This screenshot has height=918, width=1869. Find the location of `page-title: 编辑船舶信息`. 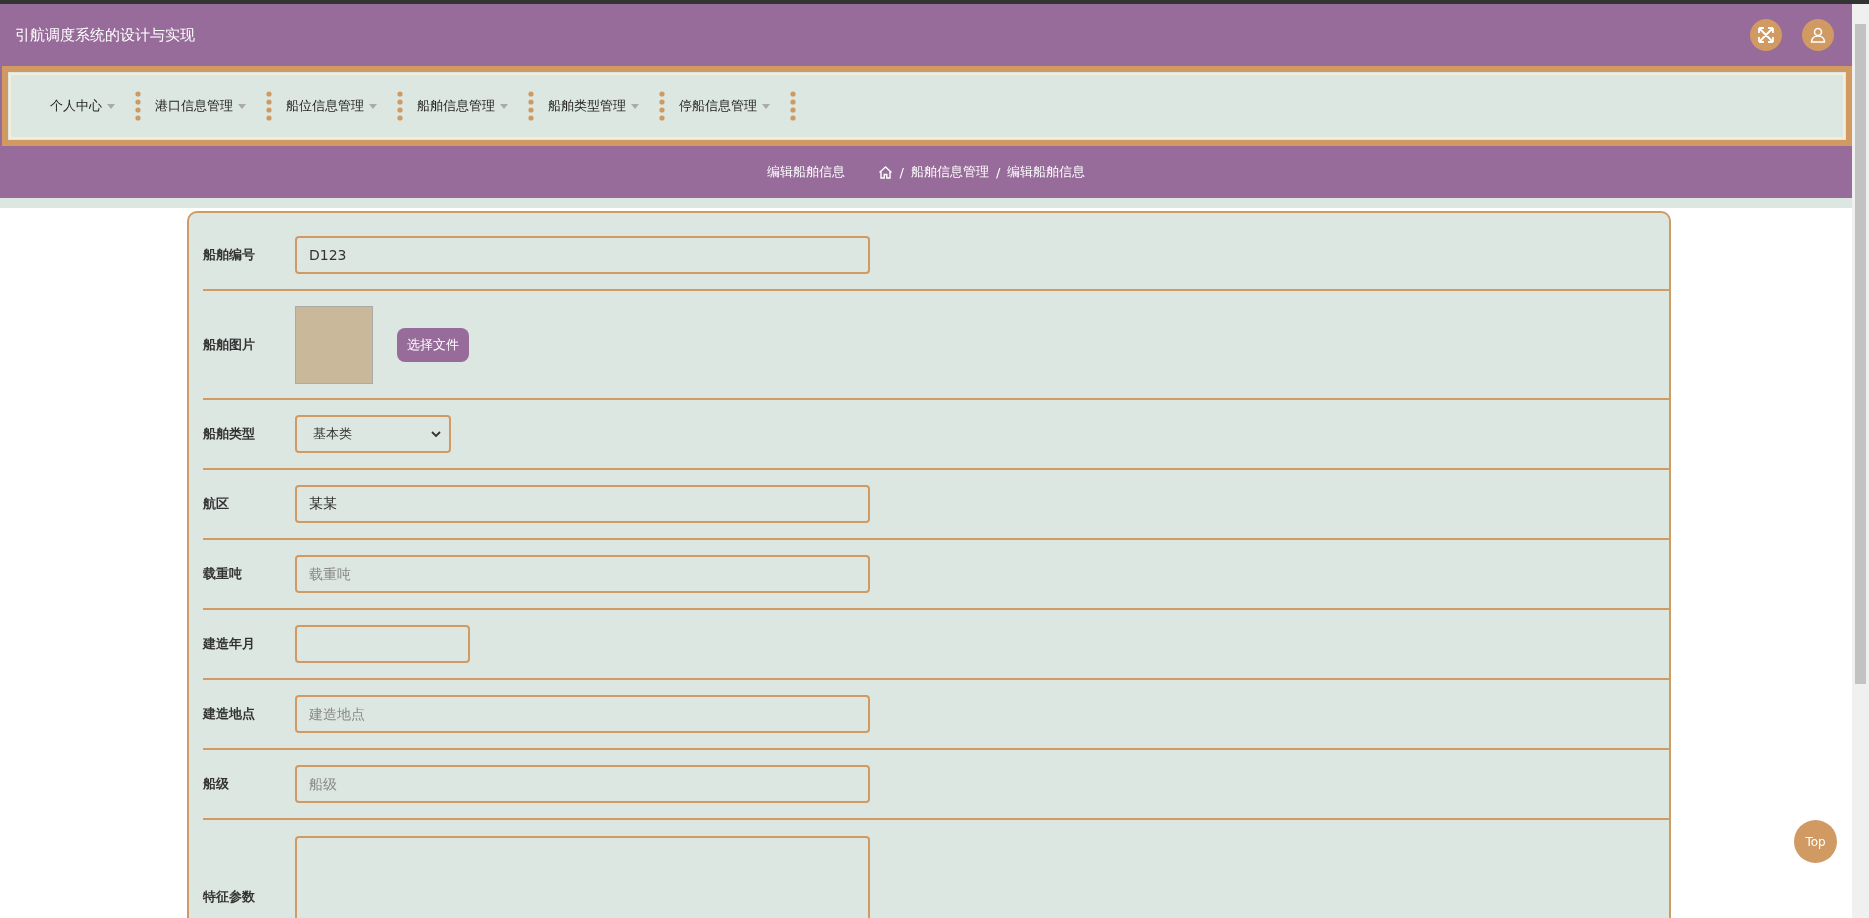

page-title: 编辑船舶信息 is located at coordinates (805, 172).